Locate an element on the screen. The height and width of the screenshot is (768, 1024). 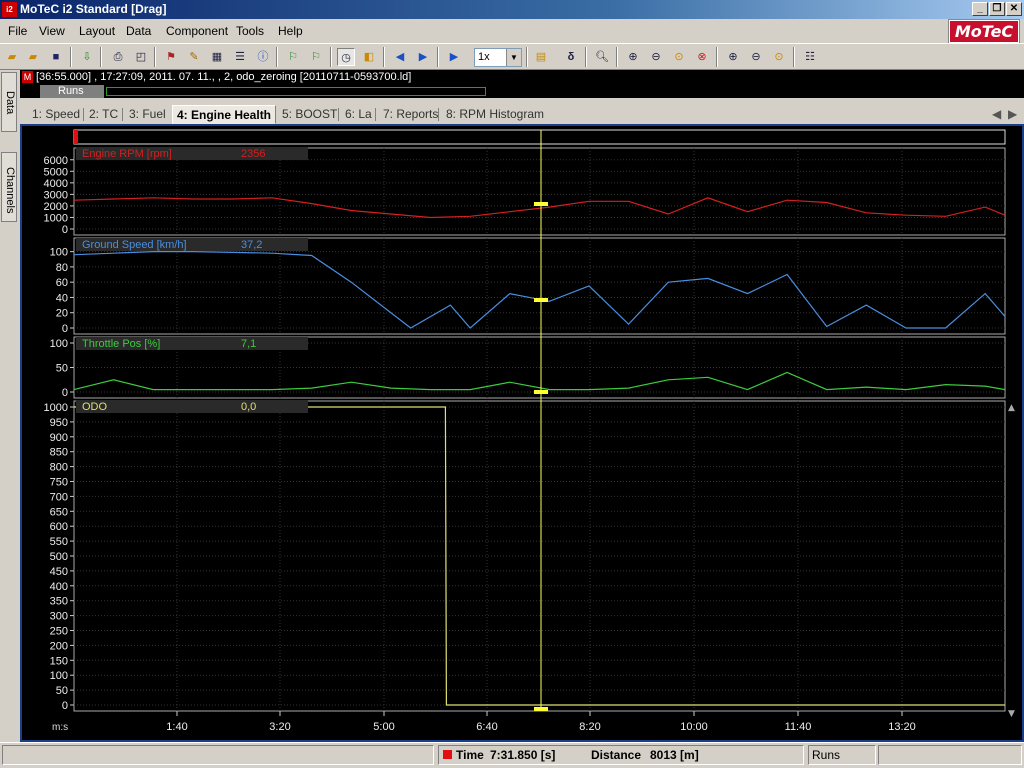
tab-fuel: 3: Fuel is located at coordinates (147, 114).